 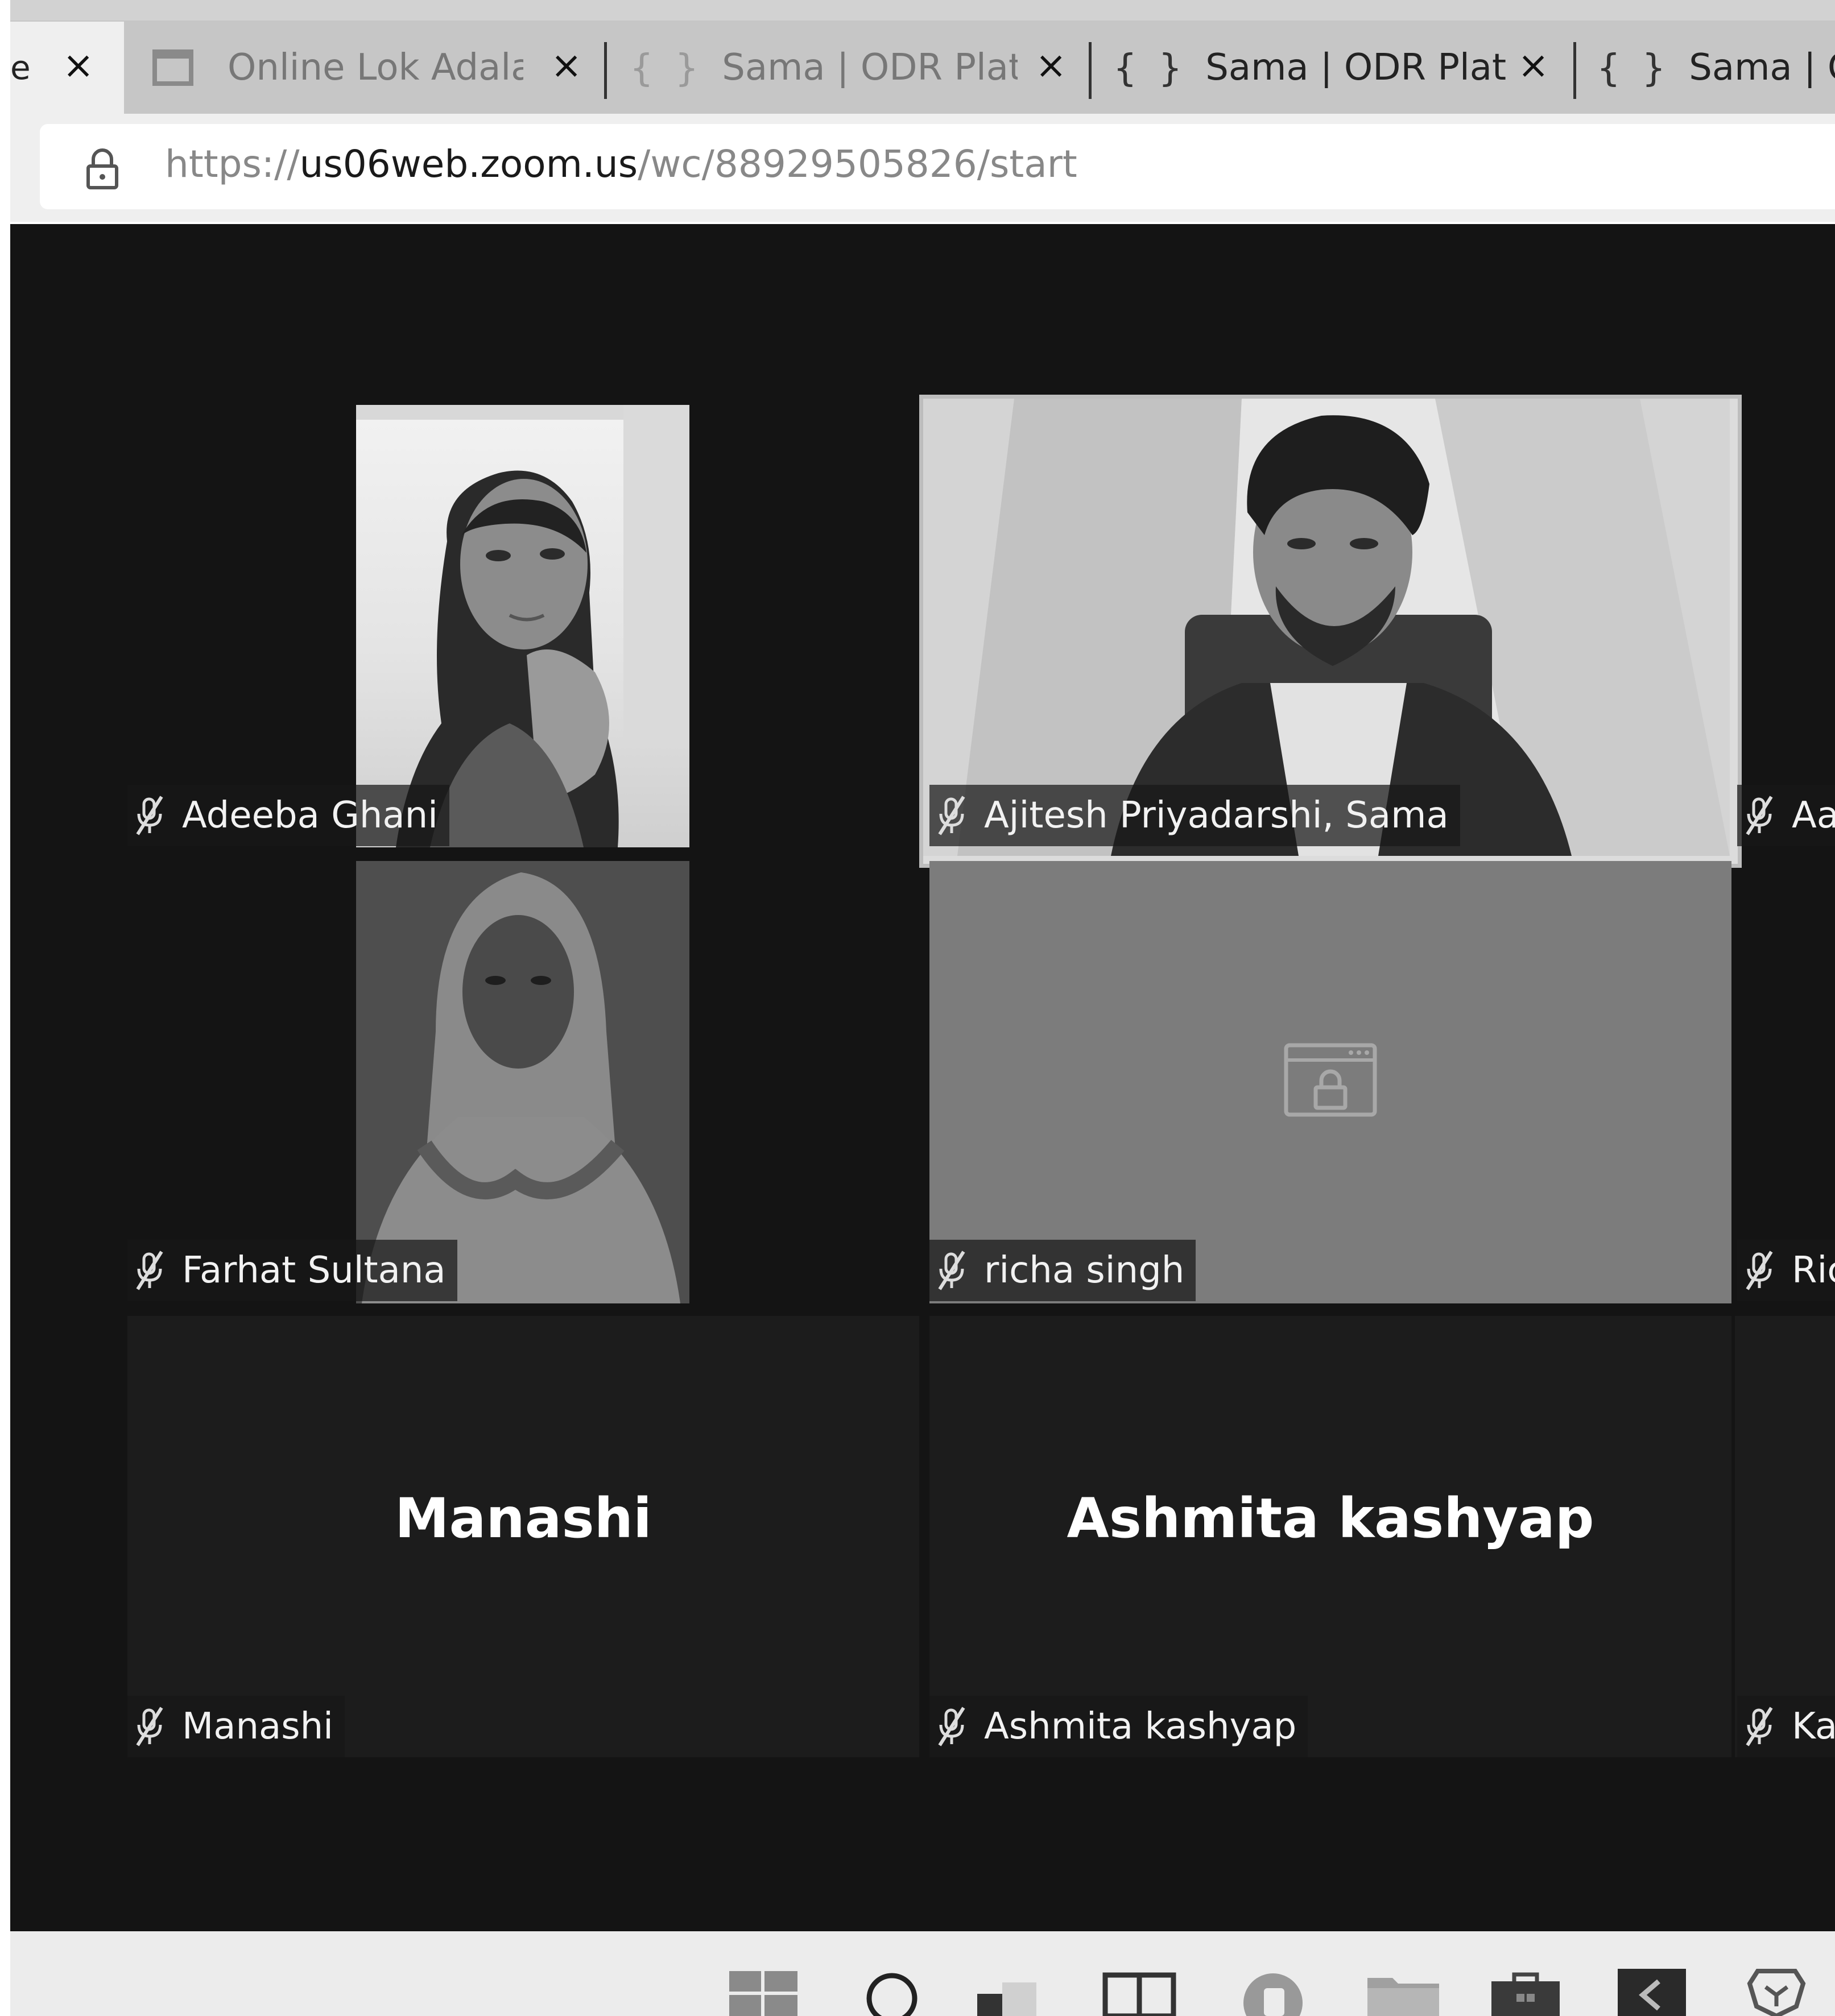 What do you see at coordinates (1776, 1991) in the screenshot?
I see `brave-browser-icon` at bounding box center [1776, 1991].